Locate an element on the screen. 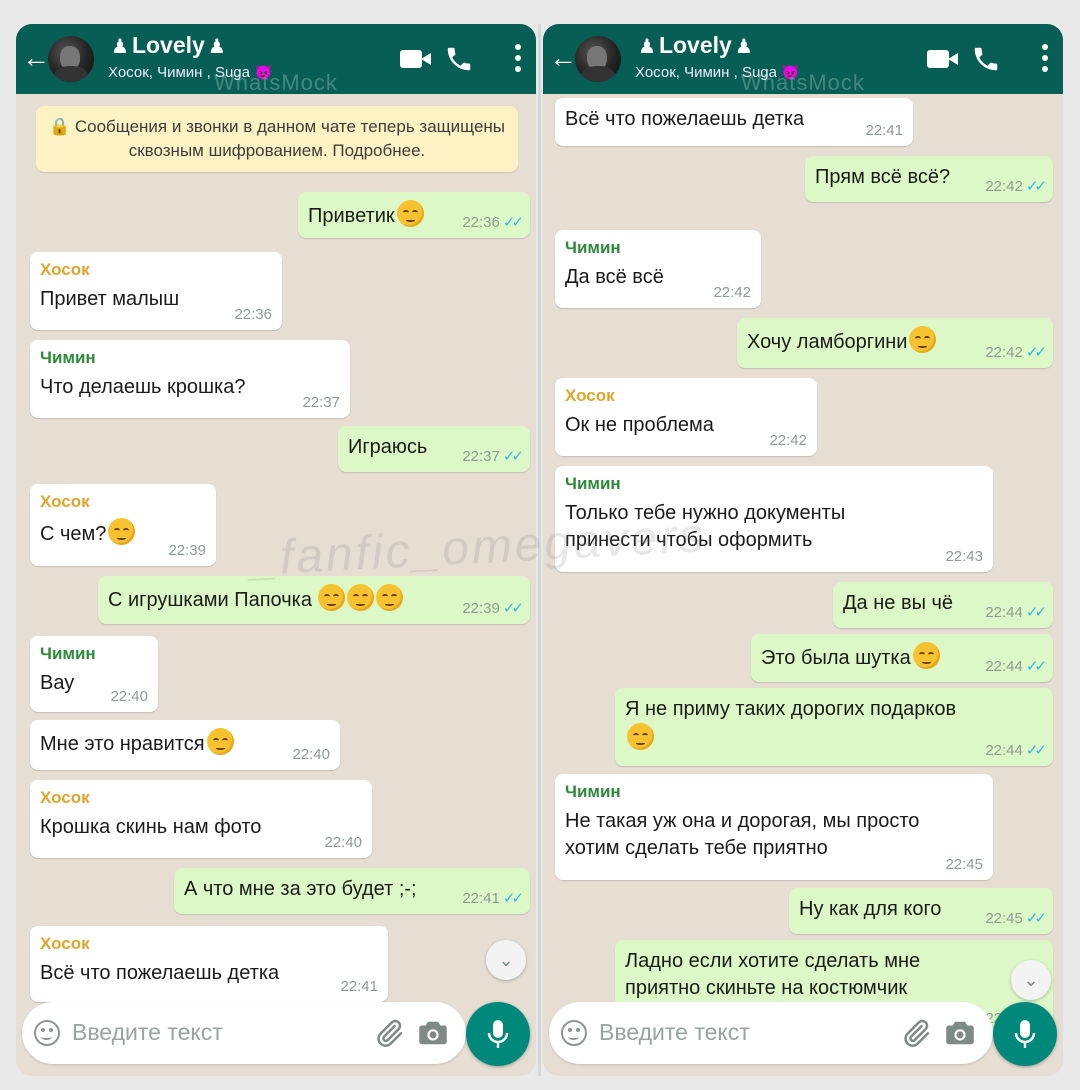 The image size is (1080, 1090). message-in: Чимин Что делаешь крошка? 22:37 is located at coordinates (190, 379).